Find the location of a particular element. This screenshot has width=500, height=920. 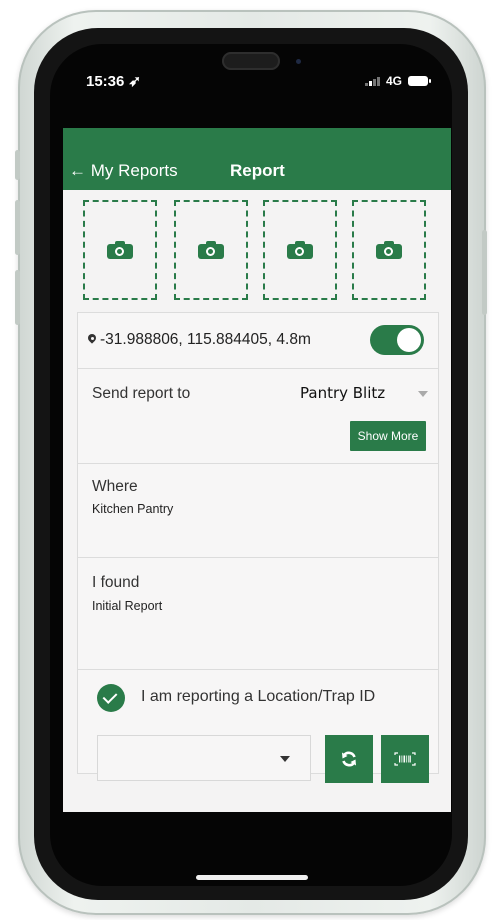

barcode-icon is located at coordinates (405, 759).